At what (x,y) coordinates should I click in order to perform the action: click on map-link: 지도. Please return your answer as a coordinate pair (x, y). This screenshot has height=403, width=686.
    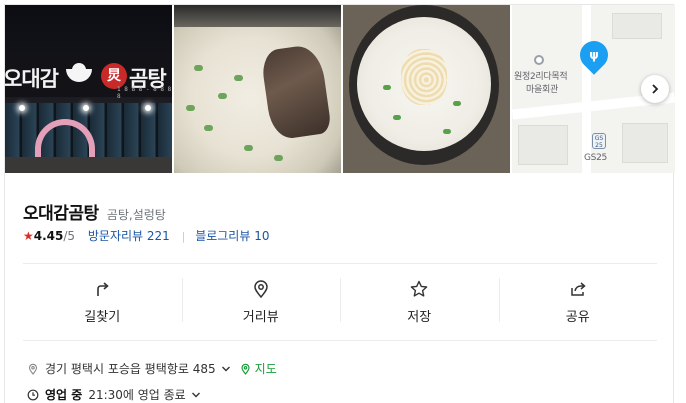
    Looking at the image, I should click on (258, 368).